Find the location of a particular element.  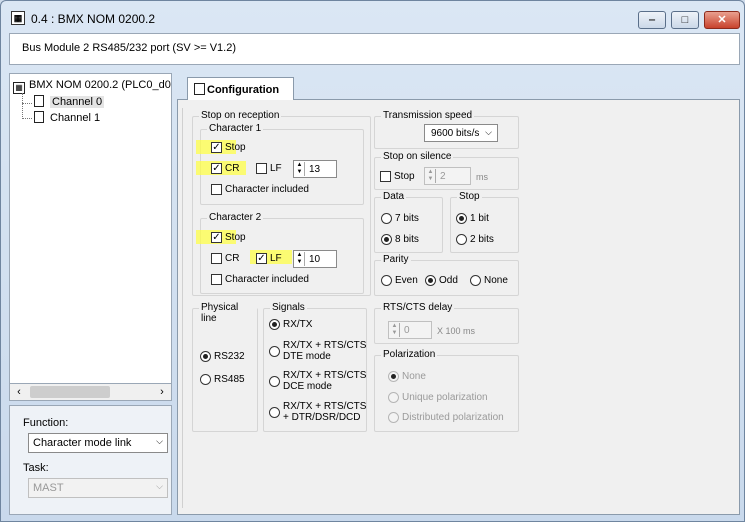

parity-odd-radio: Odd is located at coordinates (441, 280).